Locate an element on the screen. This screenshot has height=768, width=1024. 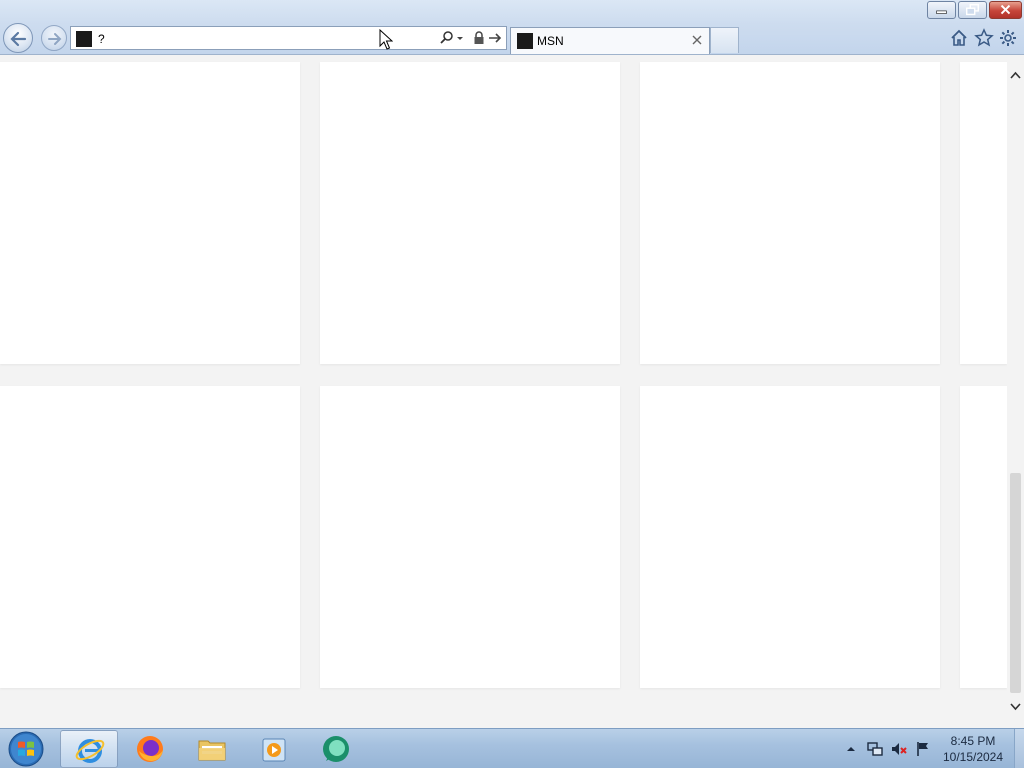
chat-bubble-app-icon is located at coordinates (336, 749).